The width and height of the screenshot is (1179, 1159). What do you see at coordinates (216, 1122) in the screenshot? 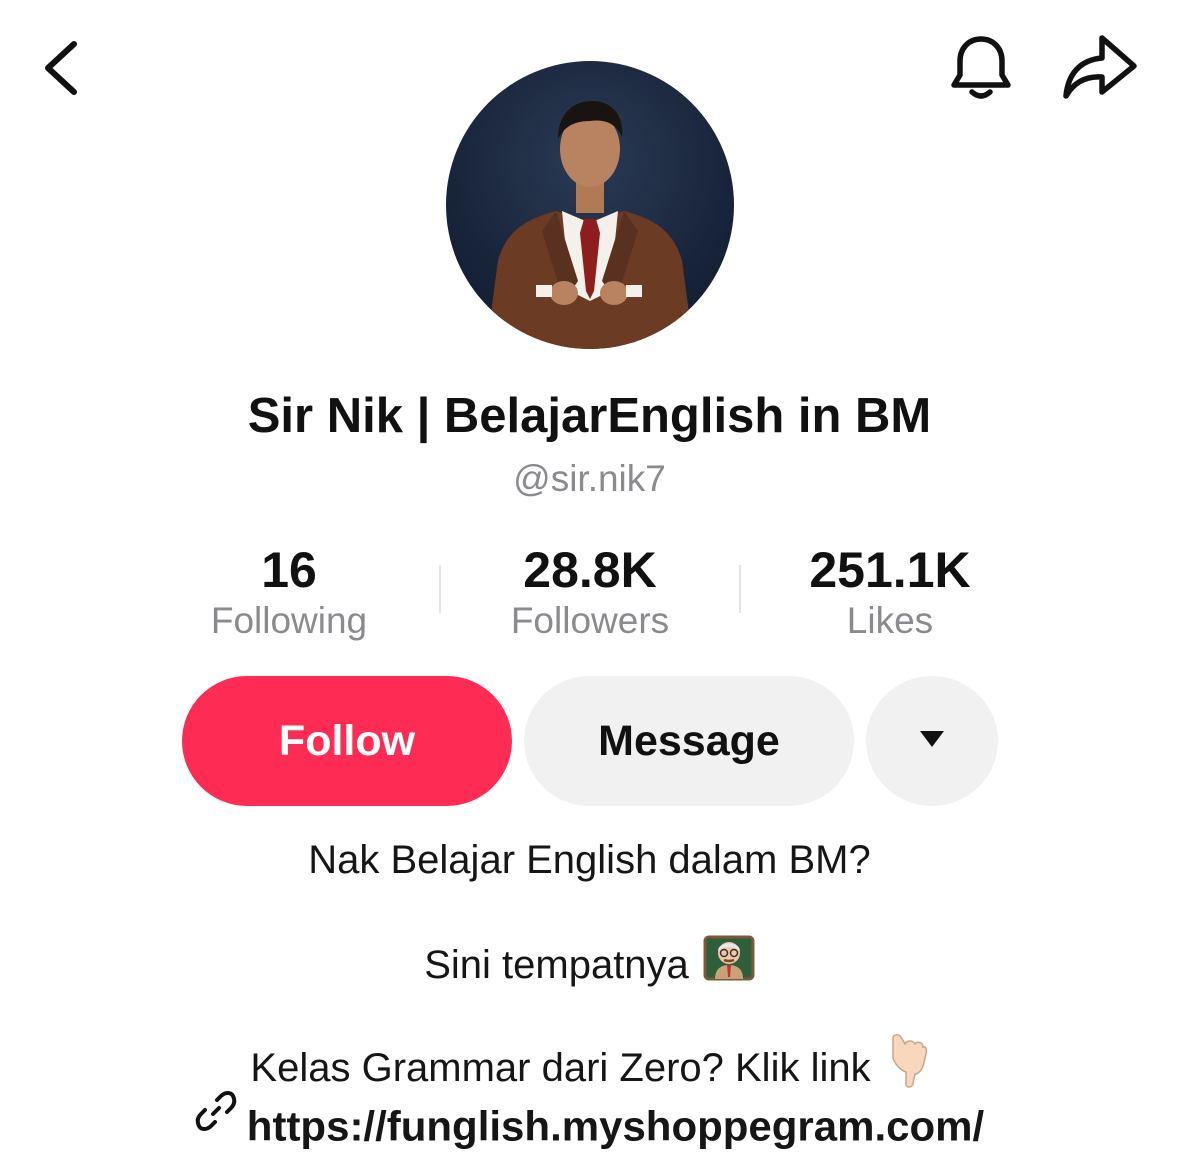
I see `link-icon` at bounding box center [216, 1122].